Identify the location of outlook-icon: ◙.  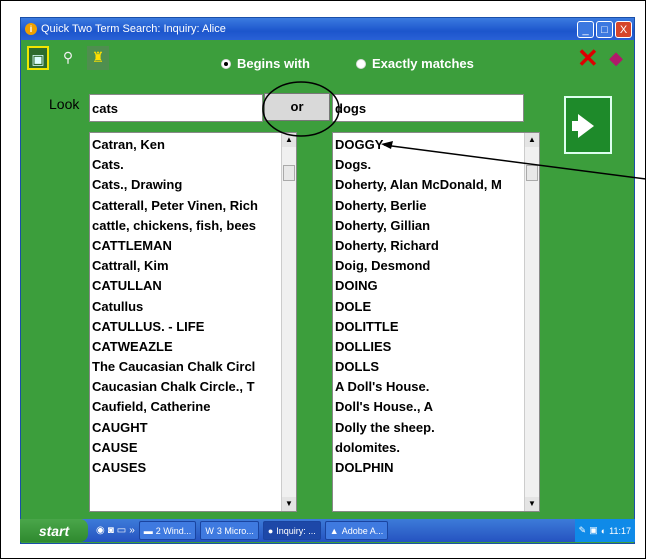
(111, 530).